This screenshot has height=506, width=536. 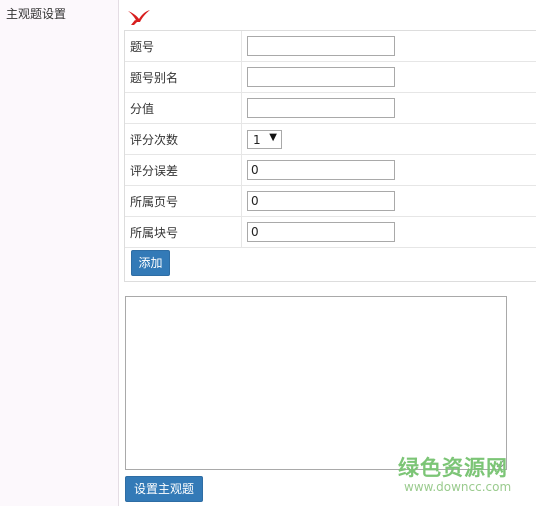 I want to click on form-row-grading-error: 评分误差 0, so click(x=330, y=170).